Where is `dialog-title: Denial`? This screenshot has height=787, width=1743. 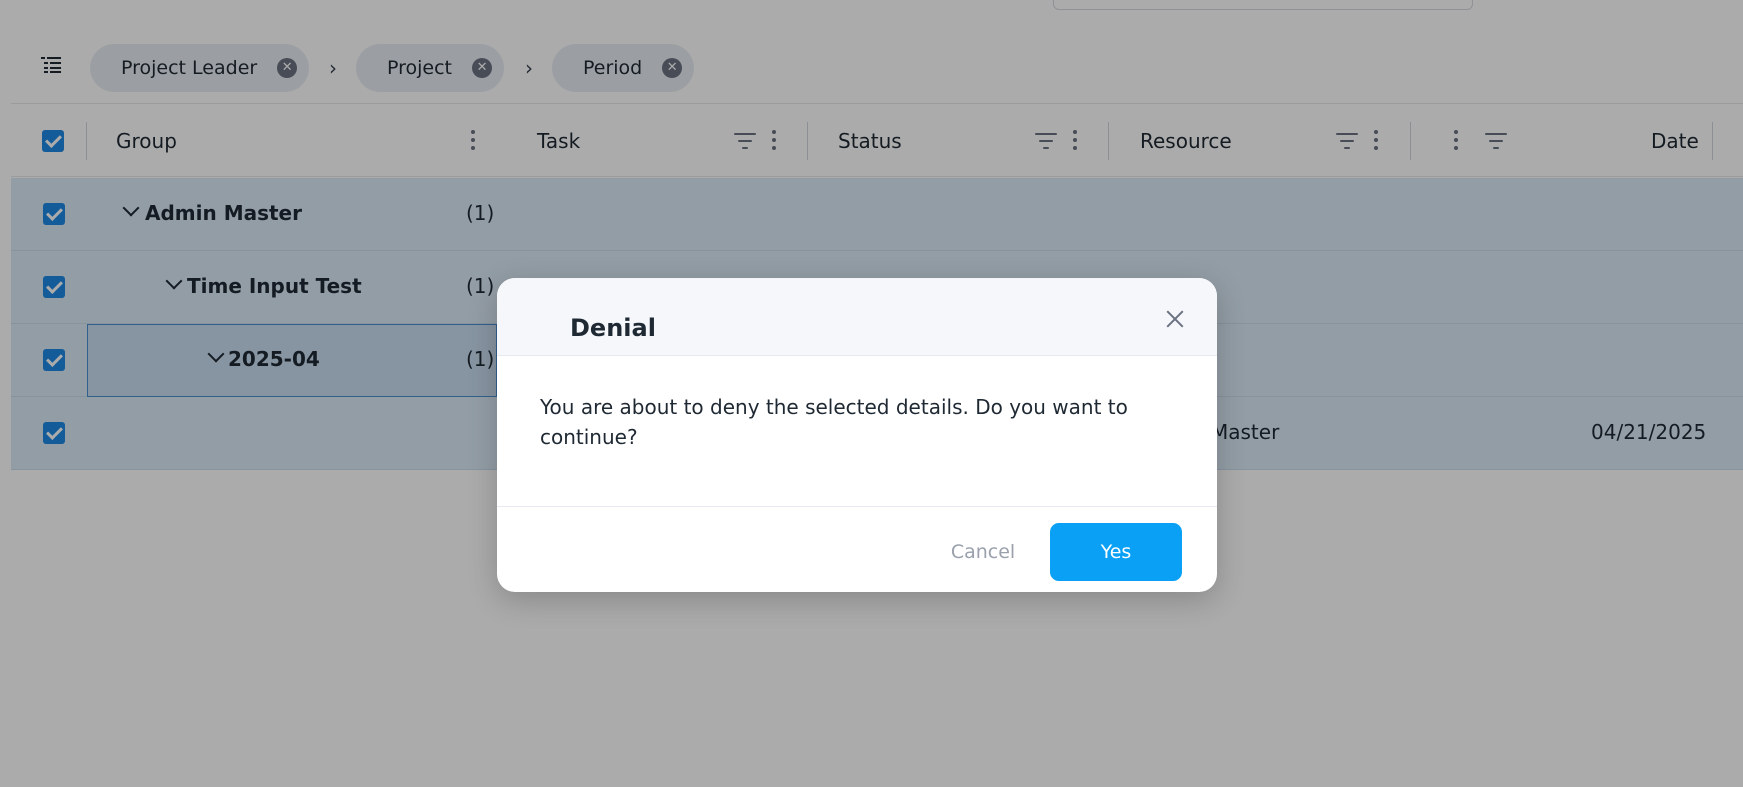 dialog-title: Denial is located at coordinates (613, 328).